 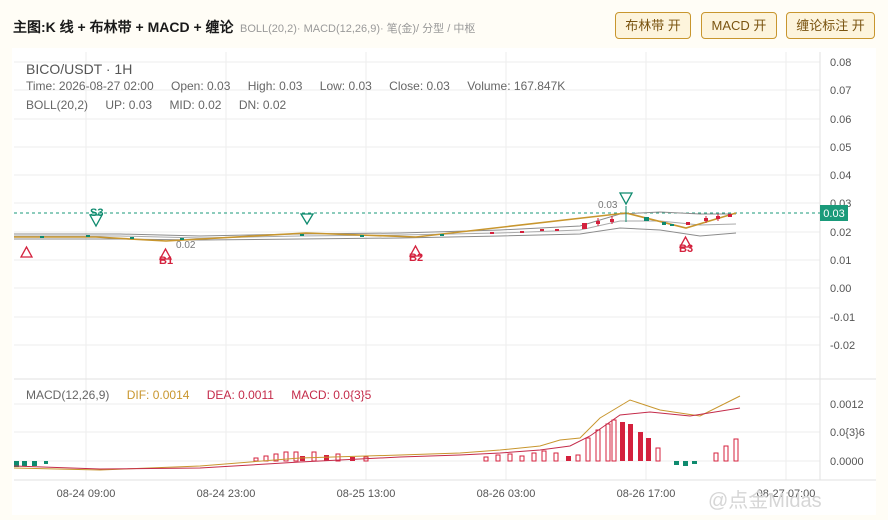 What do you see at coordinates (840, 63) in the screenshot?
I see `price-tick: 0.08` at bounding box center [840, 63].